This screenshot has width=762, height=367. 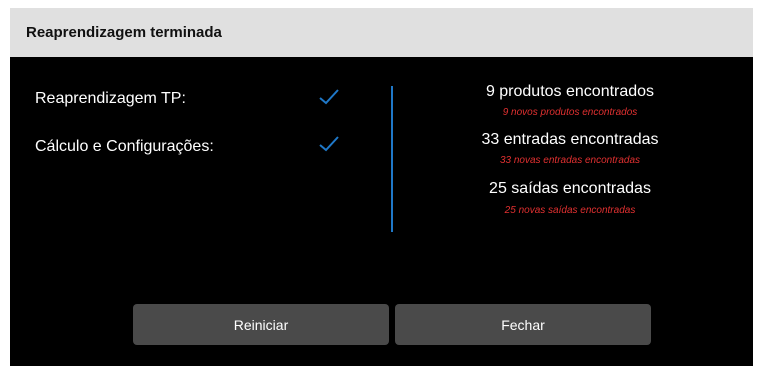 I want to click on close-button-label: Fechar, so click(x=523, y=324).